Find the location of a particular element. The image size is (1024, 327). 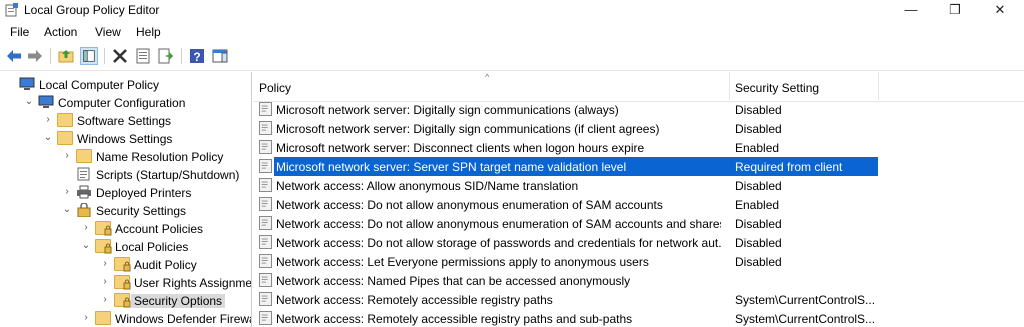

title-bar: Local Group Policy Editor — ❐ ✕ is located at coordinates (512, 11).